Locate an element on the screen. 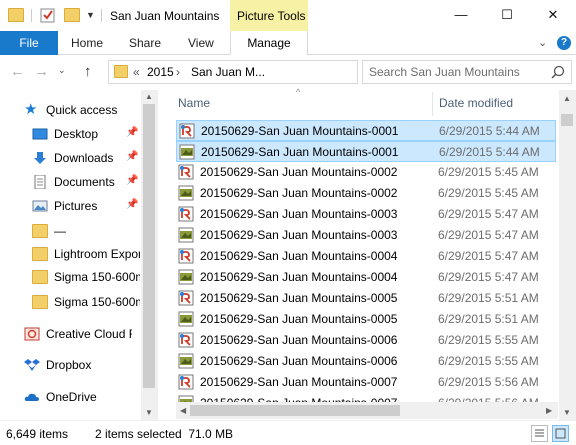 This screenshot has width=576, height=445. nav-folder: Lightroom Expor is located at coordinates (71, 254).